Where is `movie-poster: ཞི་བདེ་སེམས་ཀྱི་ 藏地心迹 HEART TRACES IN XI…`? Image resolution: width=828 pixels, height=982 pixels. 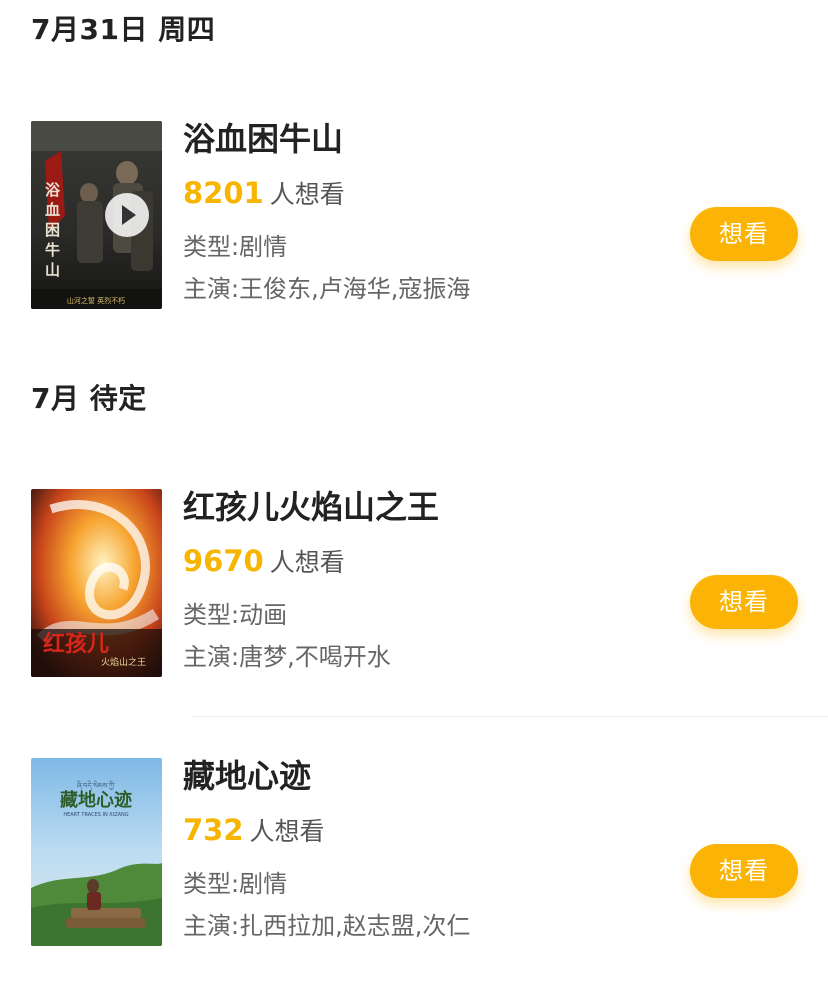 movie-poster: ཞི་བདེ་སེམས་ཀྱི་ 藏地心迹 HEART TRACES IN XI… is located at coordinates (96, 852).